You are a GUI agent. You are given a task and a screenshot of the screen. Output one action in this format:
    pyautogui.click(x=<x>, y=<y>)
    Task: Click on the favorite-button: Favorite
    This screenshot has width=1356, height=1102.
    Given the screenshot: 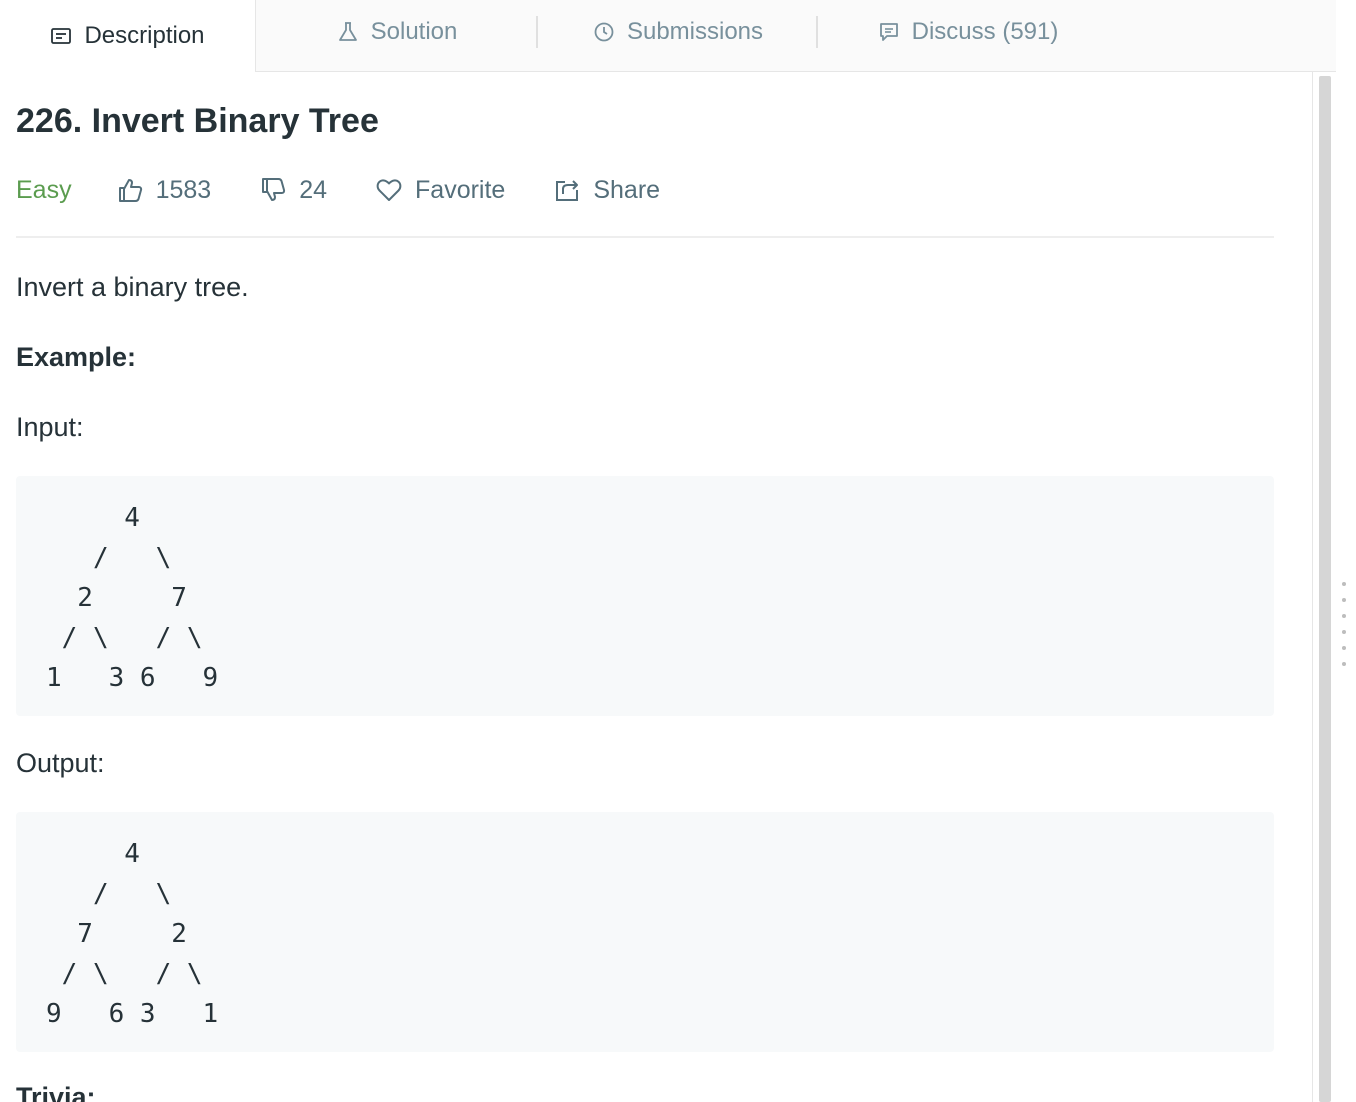 What is the action you would take?
    pyautogui.click(x=440, y=190)
    